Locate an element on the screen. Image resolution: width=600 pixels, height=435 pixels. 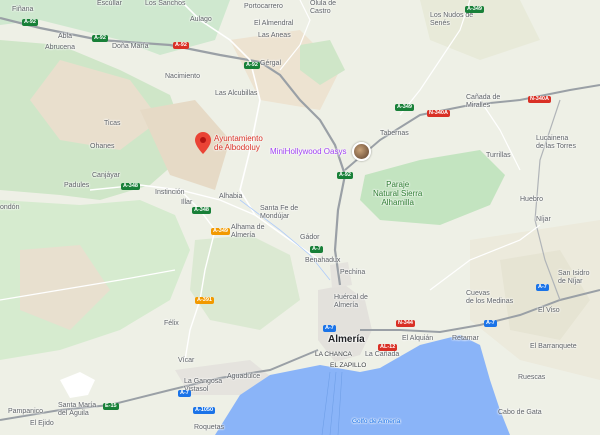
road-shield: N-344 is located at coordinates (405, 323).